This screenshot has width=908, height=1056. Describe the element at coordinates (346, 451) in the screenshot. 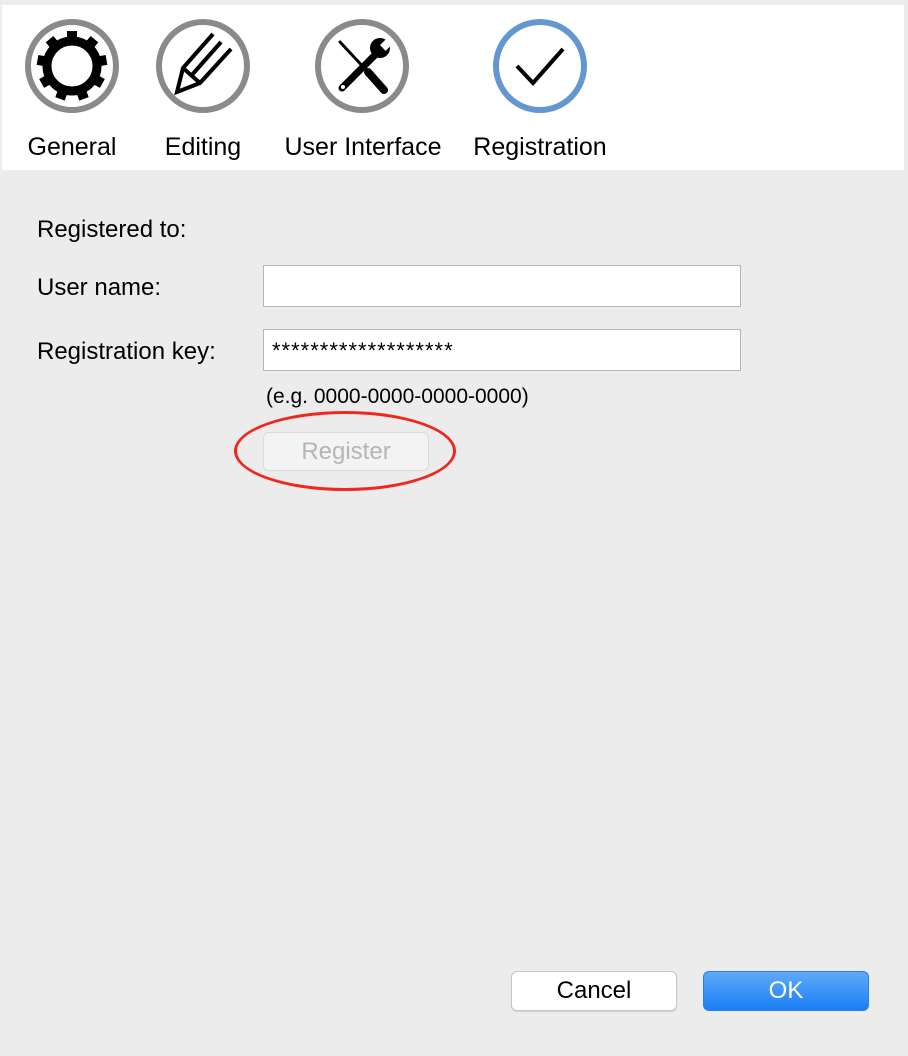

I see `register-button: Register` at that location.